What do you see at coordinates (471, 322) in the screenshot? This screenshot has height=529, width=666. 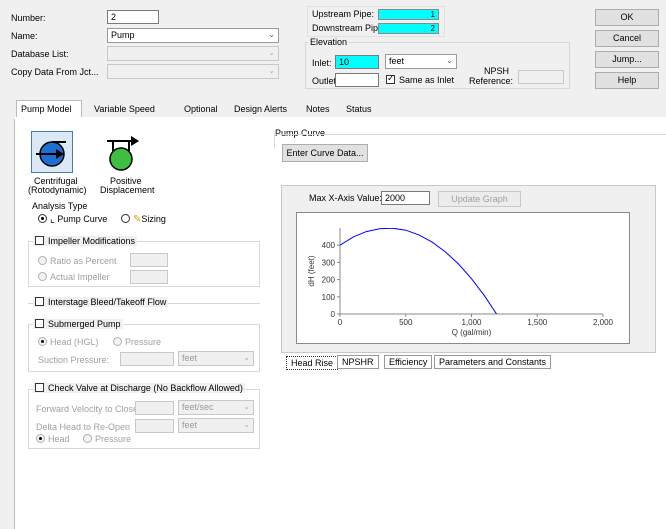 I see `x-tick-label: 1,000` at bounding box center [471, 322].